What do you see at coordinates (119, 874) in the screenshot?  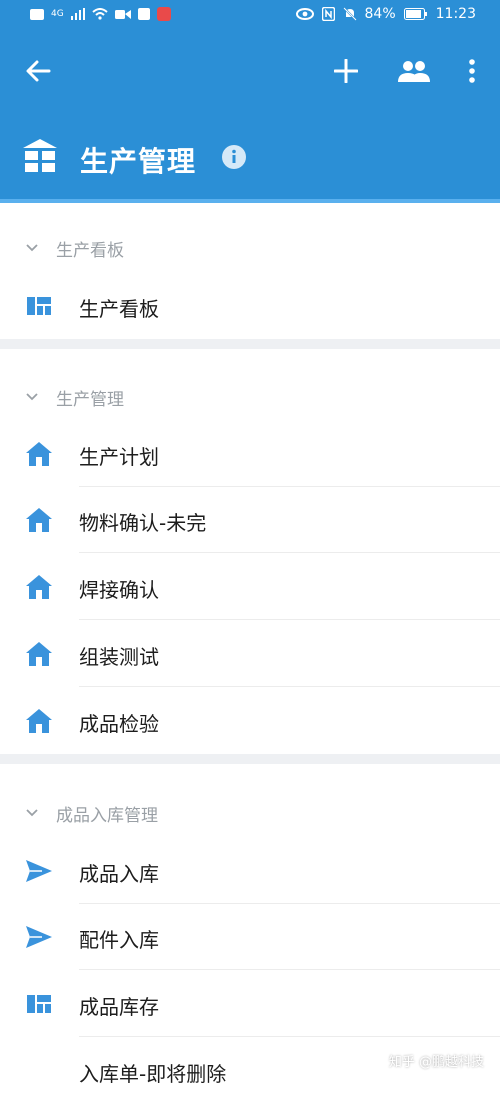 I see `item-label: 成品入库` at bounding box center [119, 874].